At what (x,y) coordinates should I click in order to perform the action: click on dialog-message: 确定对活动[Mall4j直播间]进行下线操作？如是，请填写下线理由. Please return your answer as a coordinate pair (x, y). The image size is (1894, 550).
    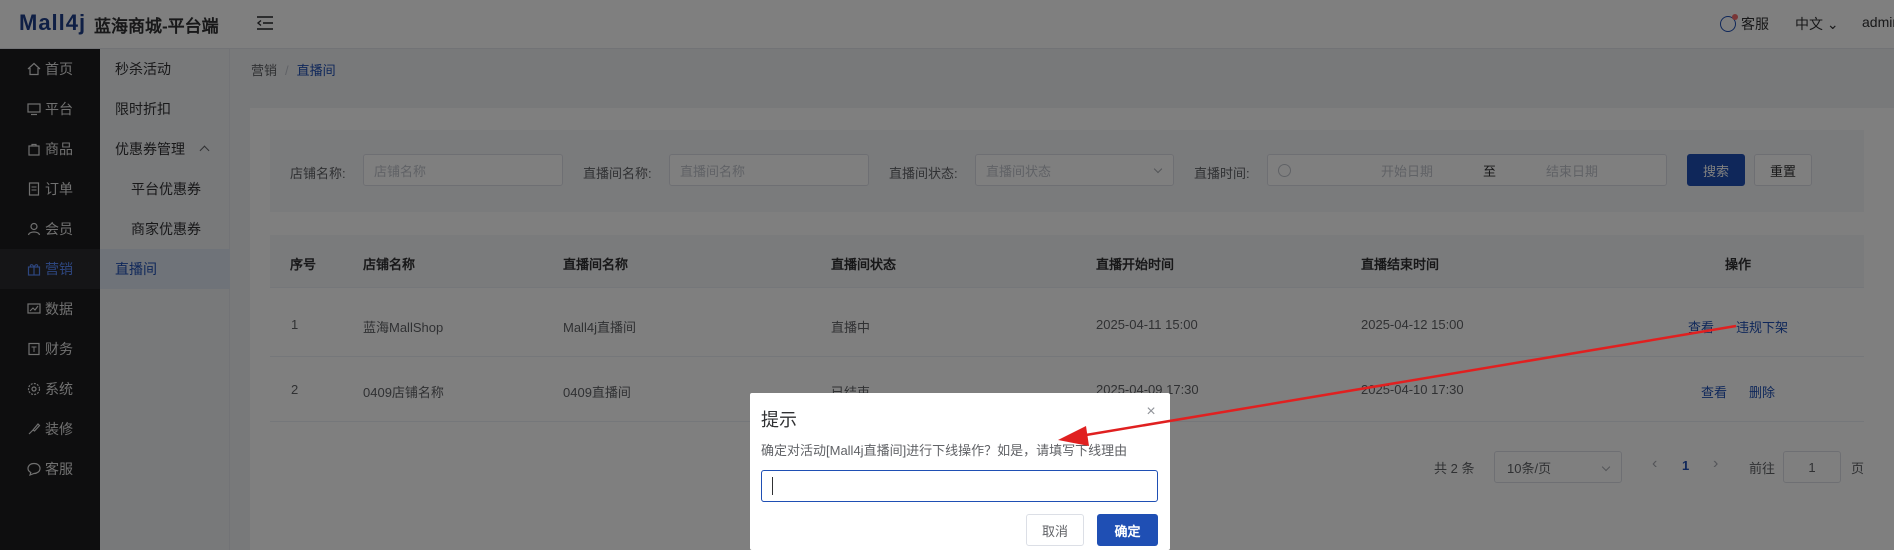
    Looking at the image, I should click on (944, 450).